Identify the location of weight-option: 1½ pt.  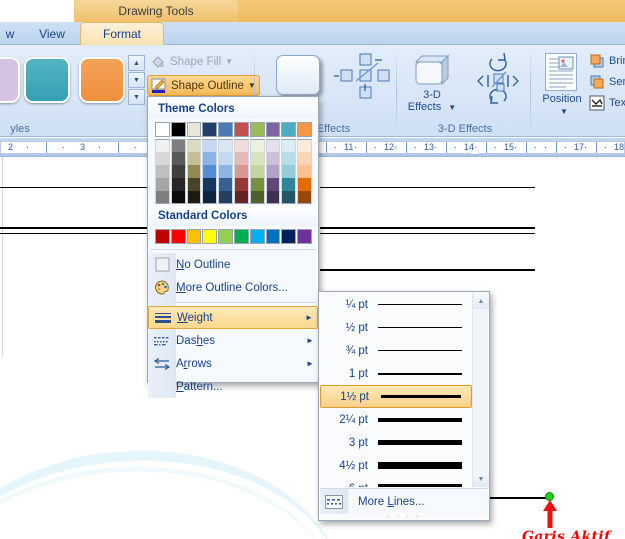
(396, 396).